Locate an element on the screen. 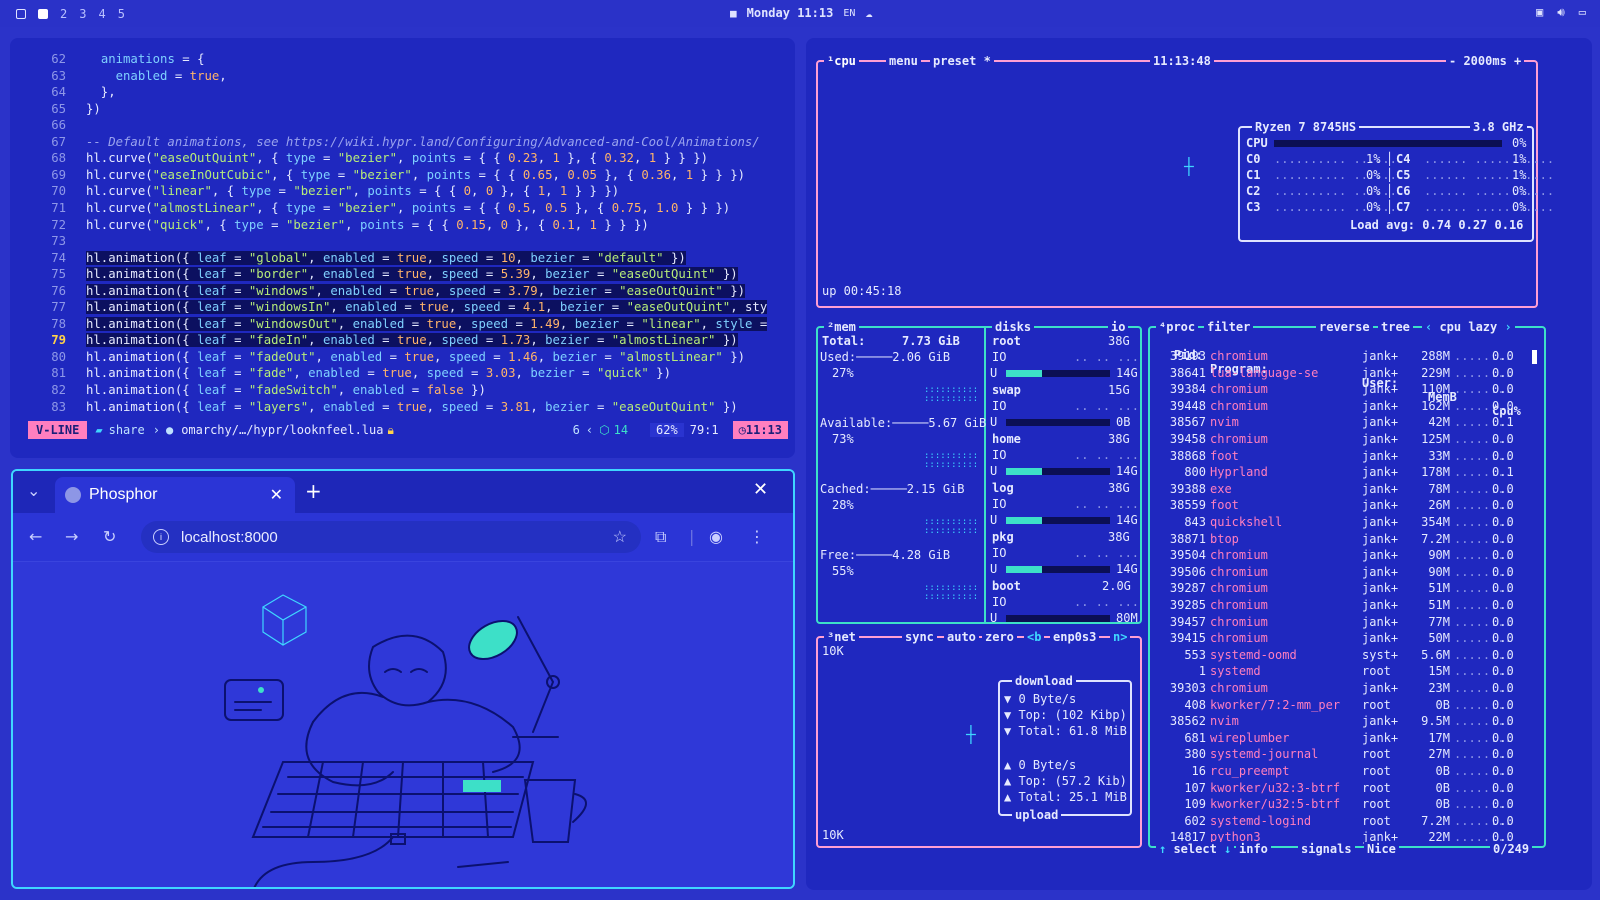  process-row: 38559 foot jank+ 26M........ 0.0 is located at coordinates (1361, 505).